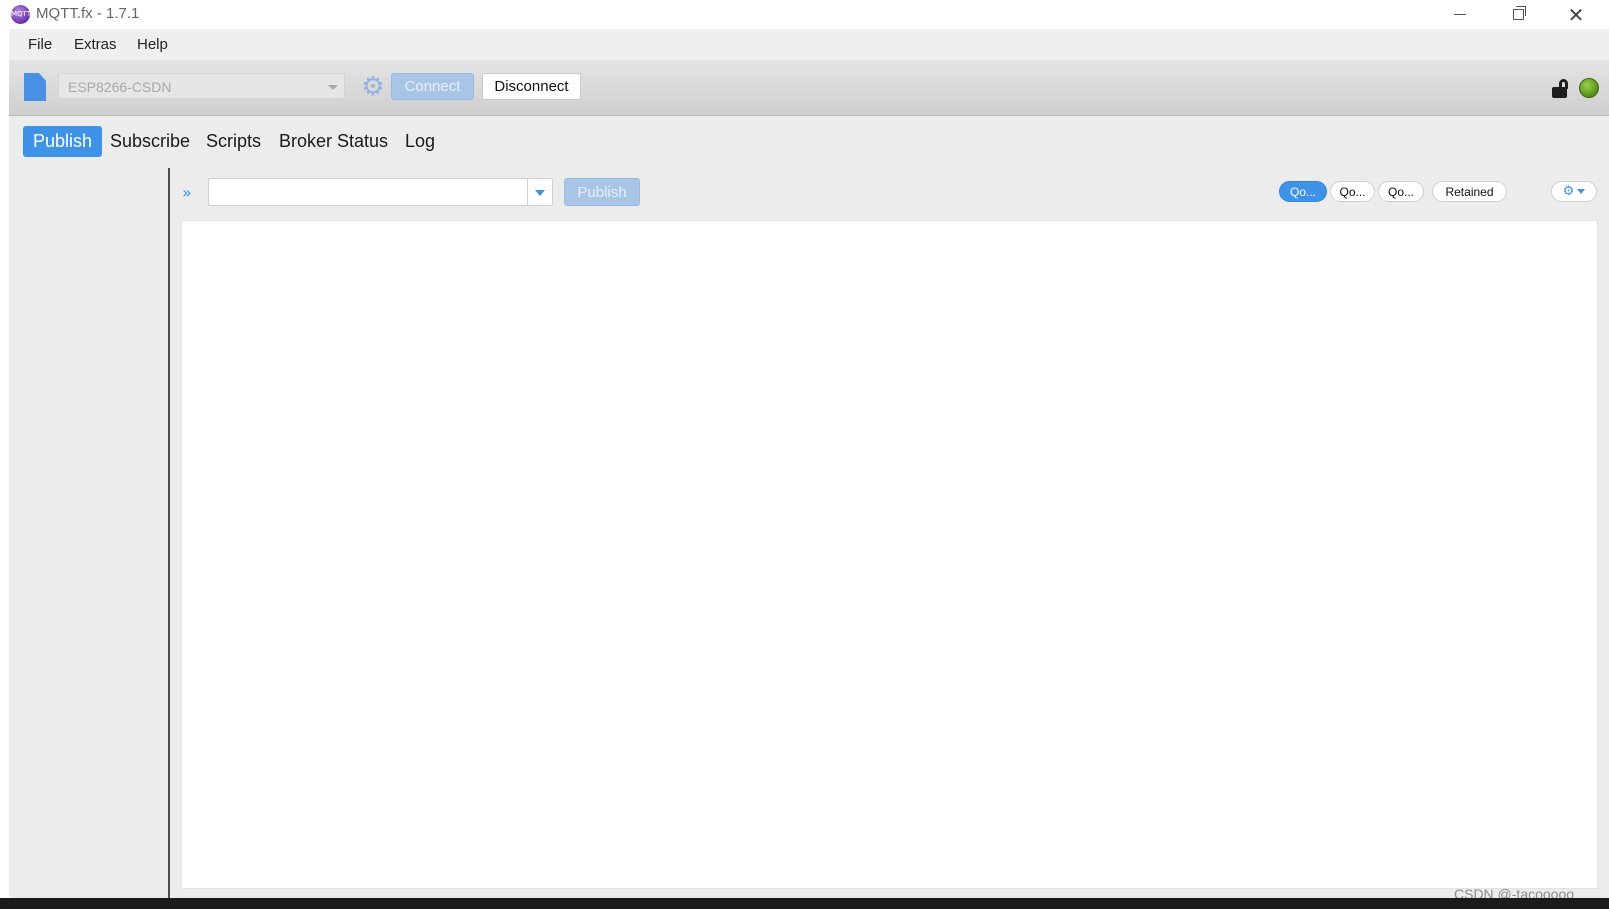  Describe the element at coordinates (187, 192) in the screenshot. I see `double-chevron-right-icon: »` at that location.